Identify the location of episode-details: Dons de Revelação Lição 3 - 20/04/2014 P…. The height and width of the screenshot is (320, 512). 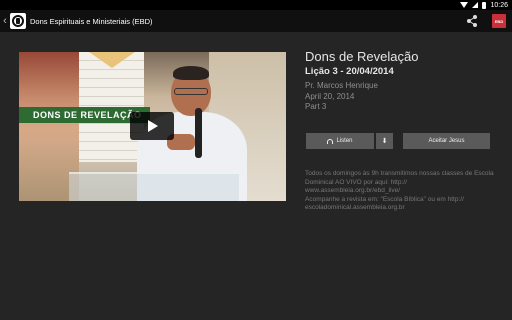
(405, 81).